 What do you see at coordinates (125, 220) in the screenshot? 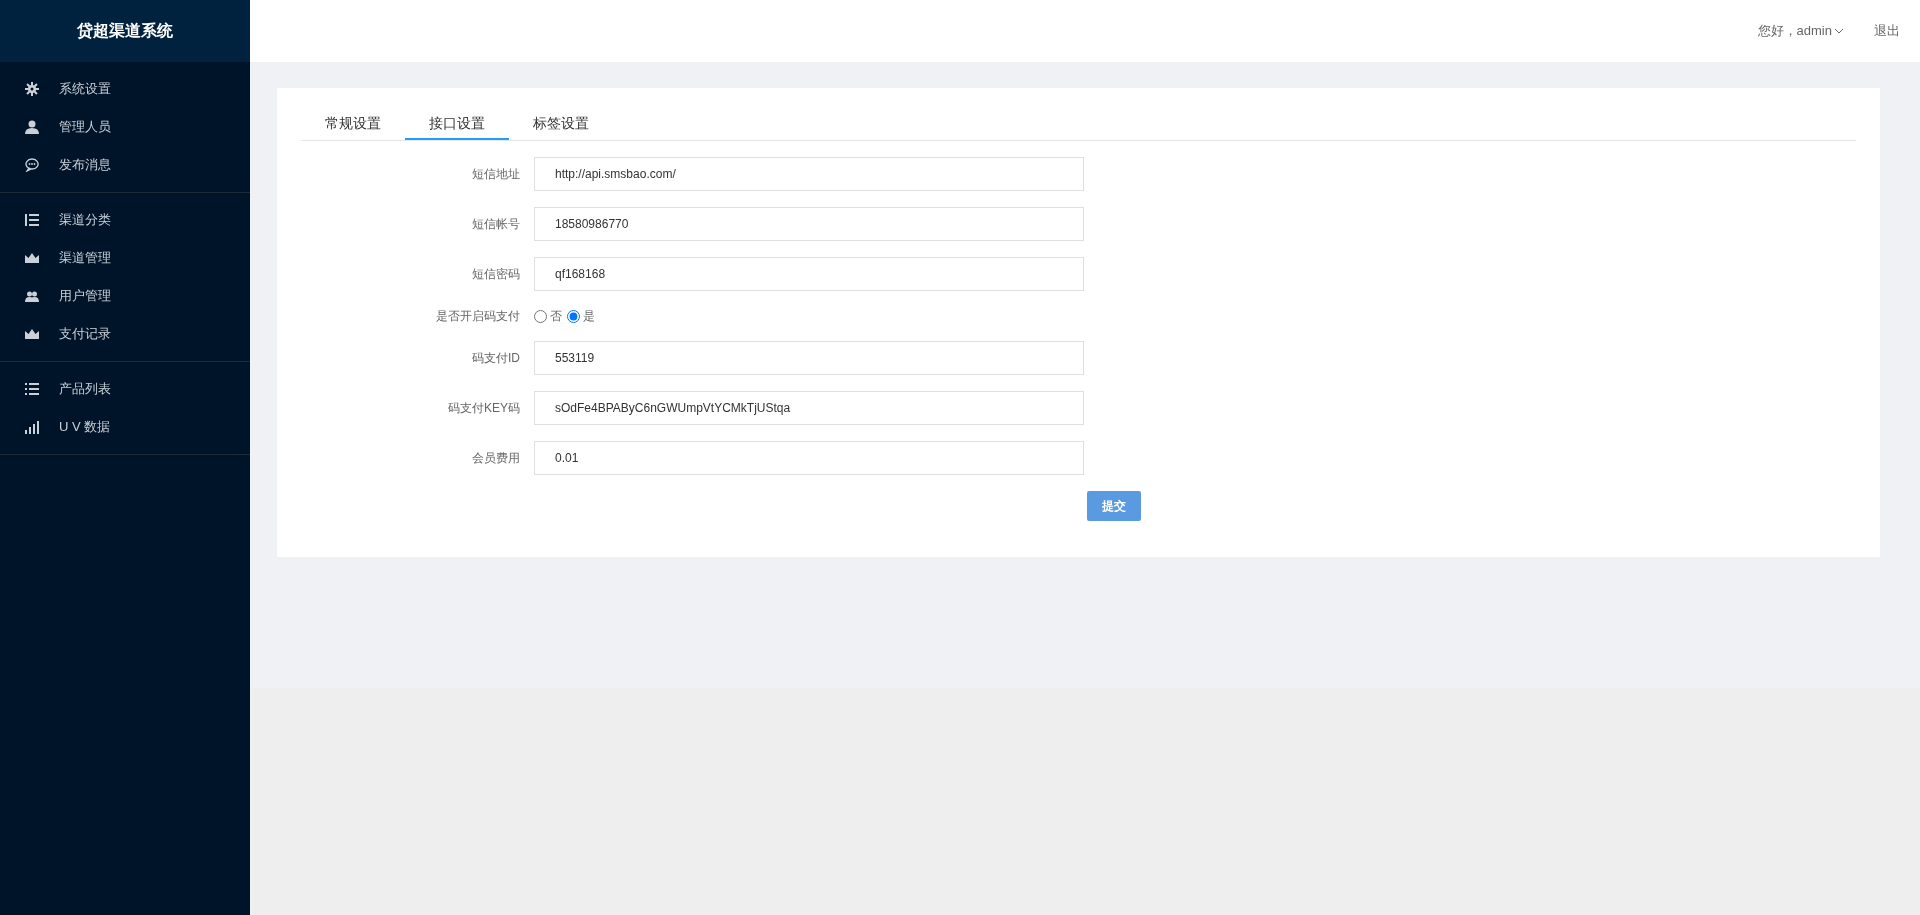
I see `sidebar-item: 渠道分类` at bounding box center [125, 220].